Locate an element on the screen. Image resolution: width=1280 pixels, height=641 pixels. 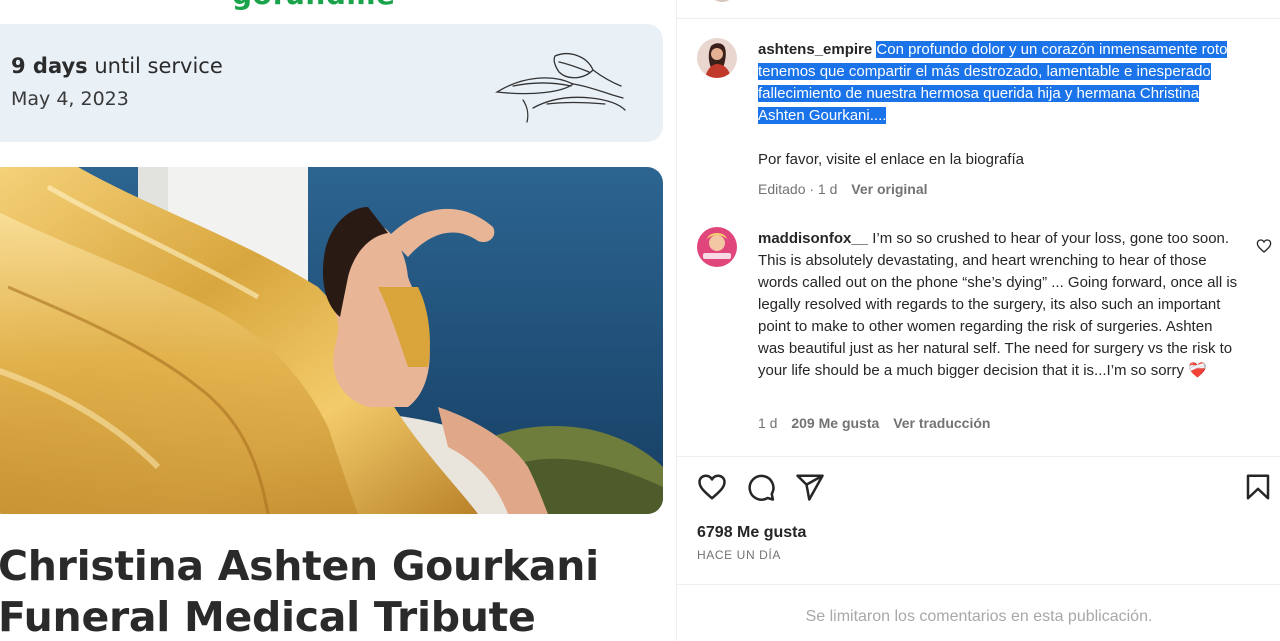
tribute-title-line2: Funeral Medical Tribute is located at coordinates (268, 617).